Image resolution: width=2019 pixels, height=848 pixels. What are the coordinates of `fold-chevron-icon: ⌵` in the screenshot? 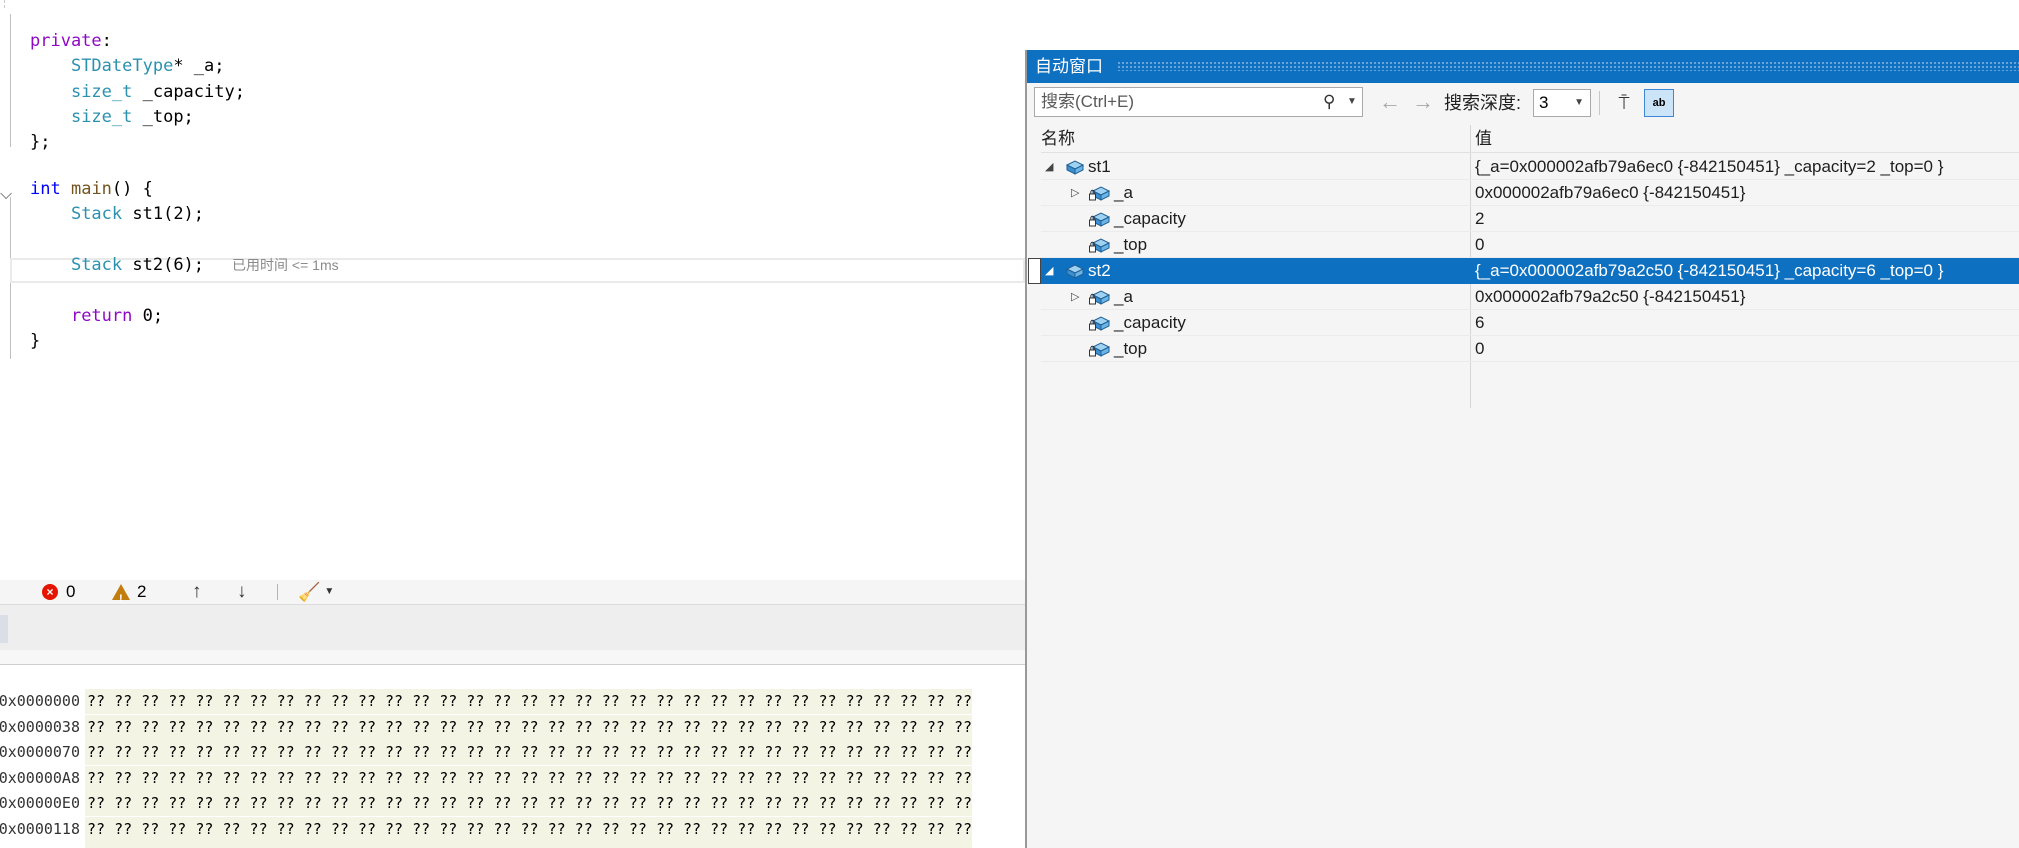 It's located at (6, 195).